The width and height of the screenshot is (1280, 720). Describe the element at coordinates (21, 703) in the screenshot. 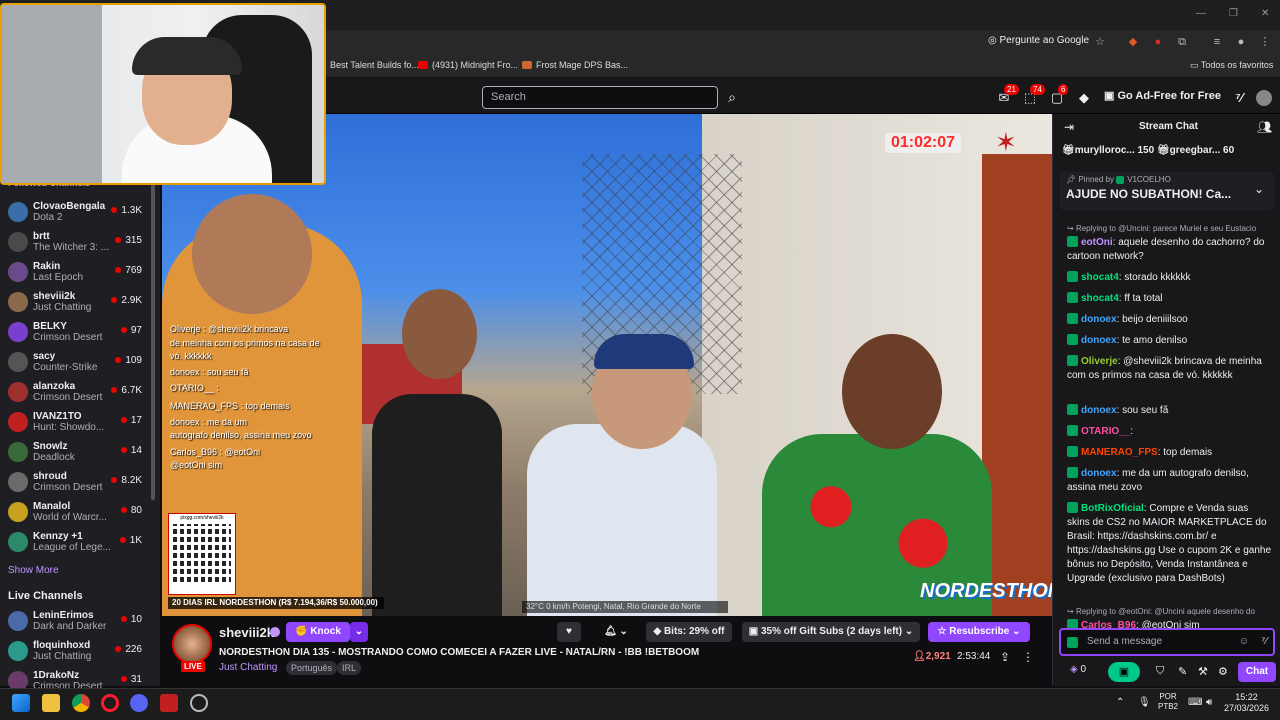

I see `windows-start-icon` at that location.